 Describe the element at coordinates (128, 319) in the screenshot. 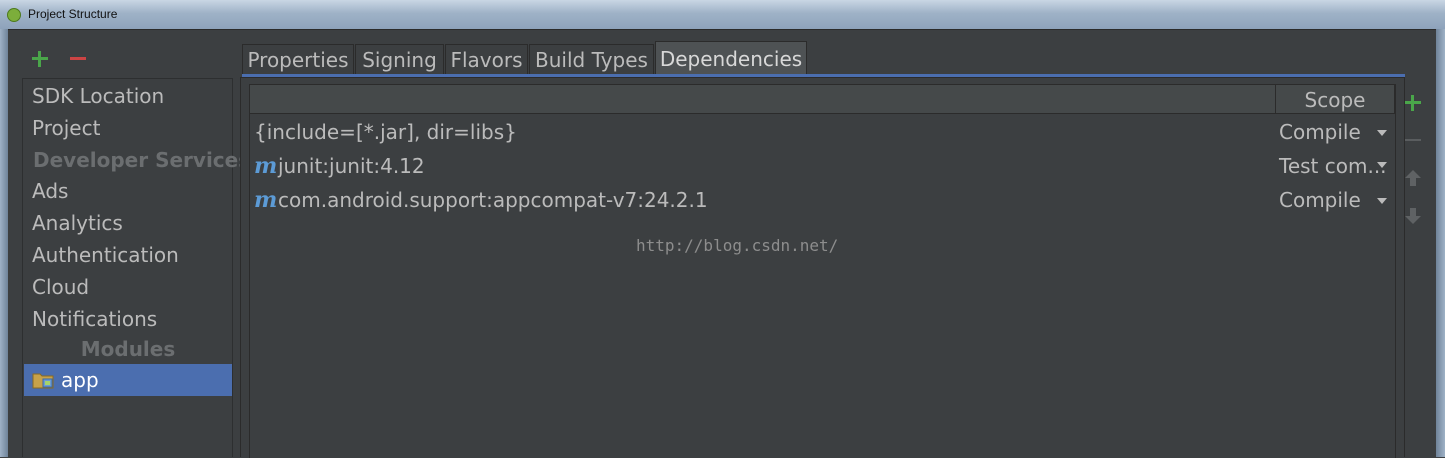

I see `sidebar-item-notifications: Notifications` at that location.